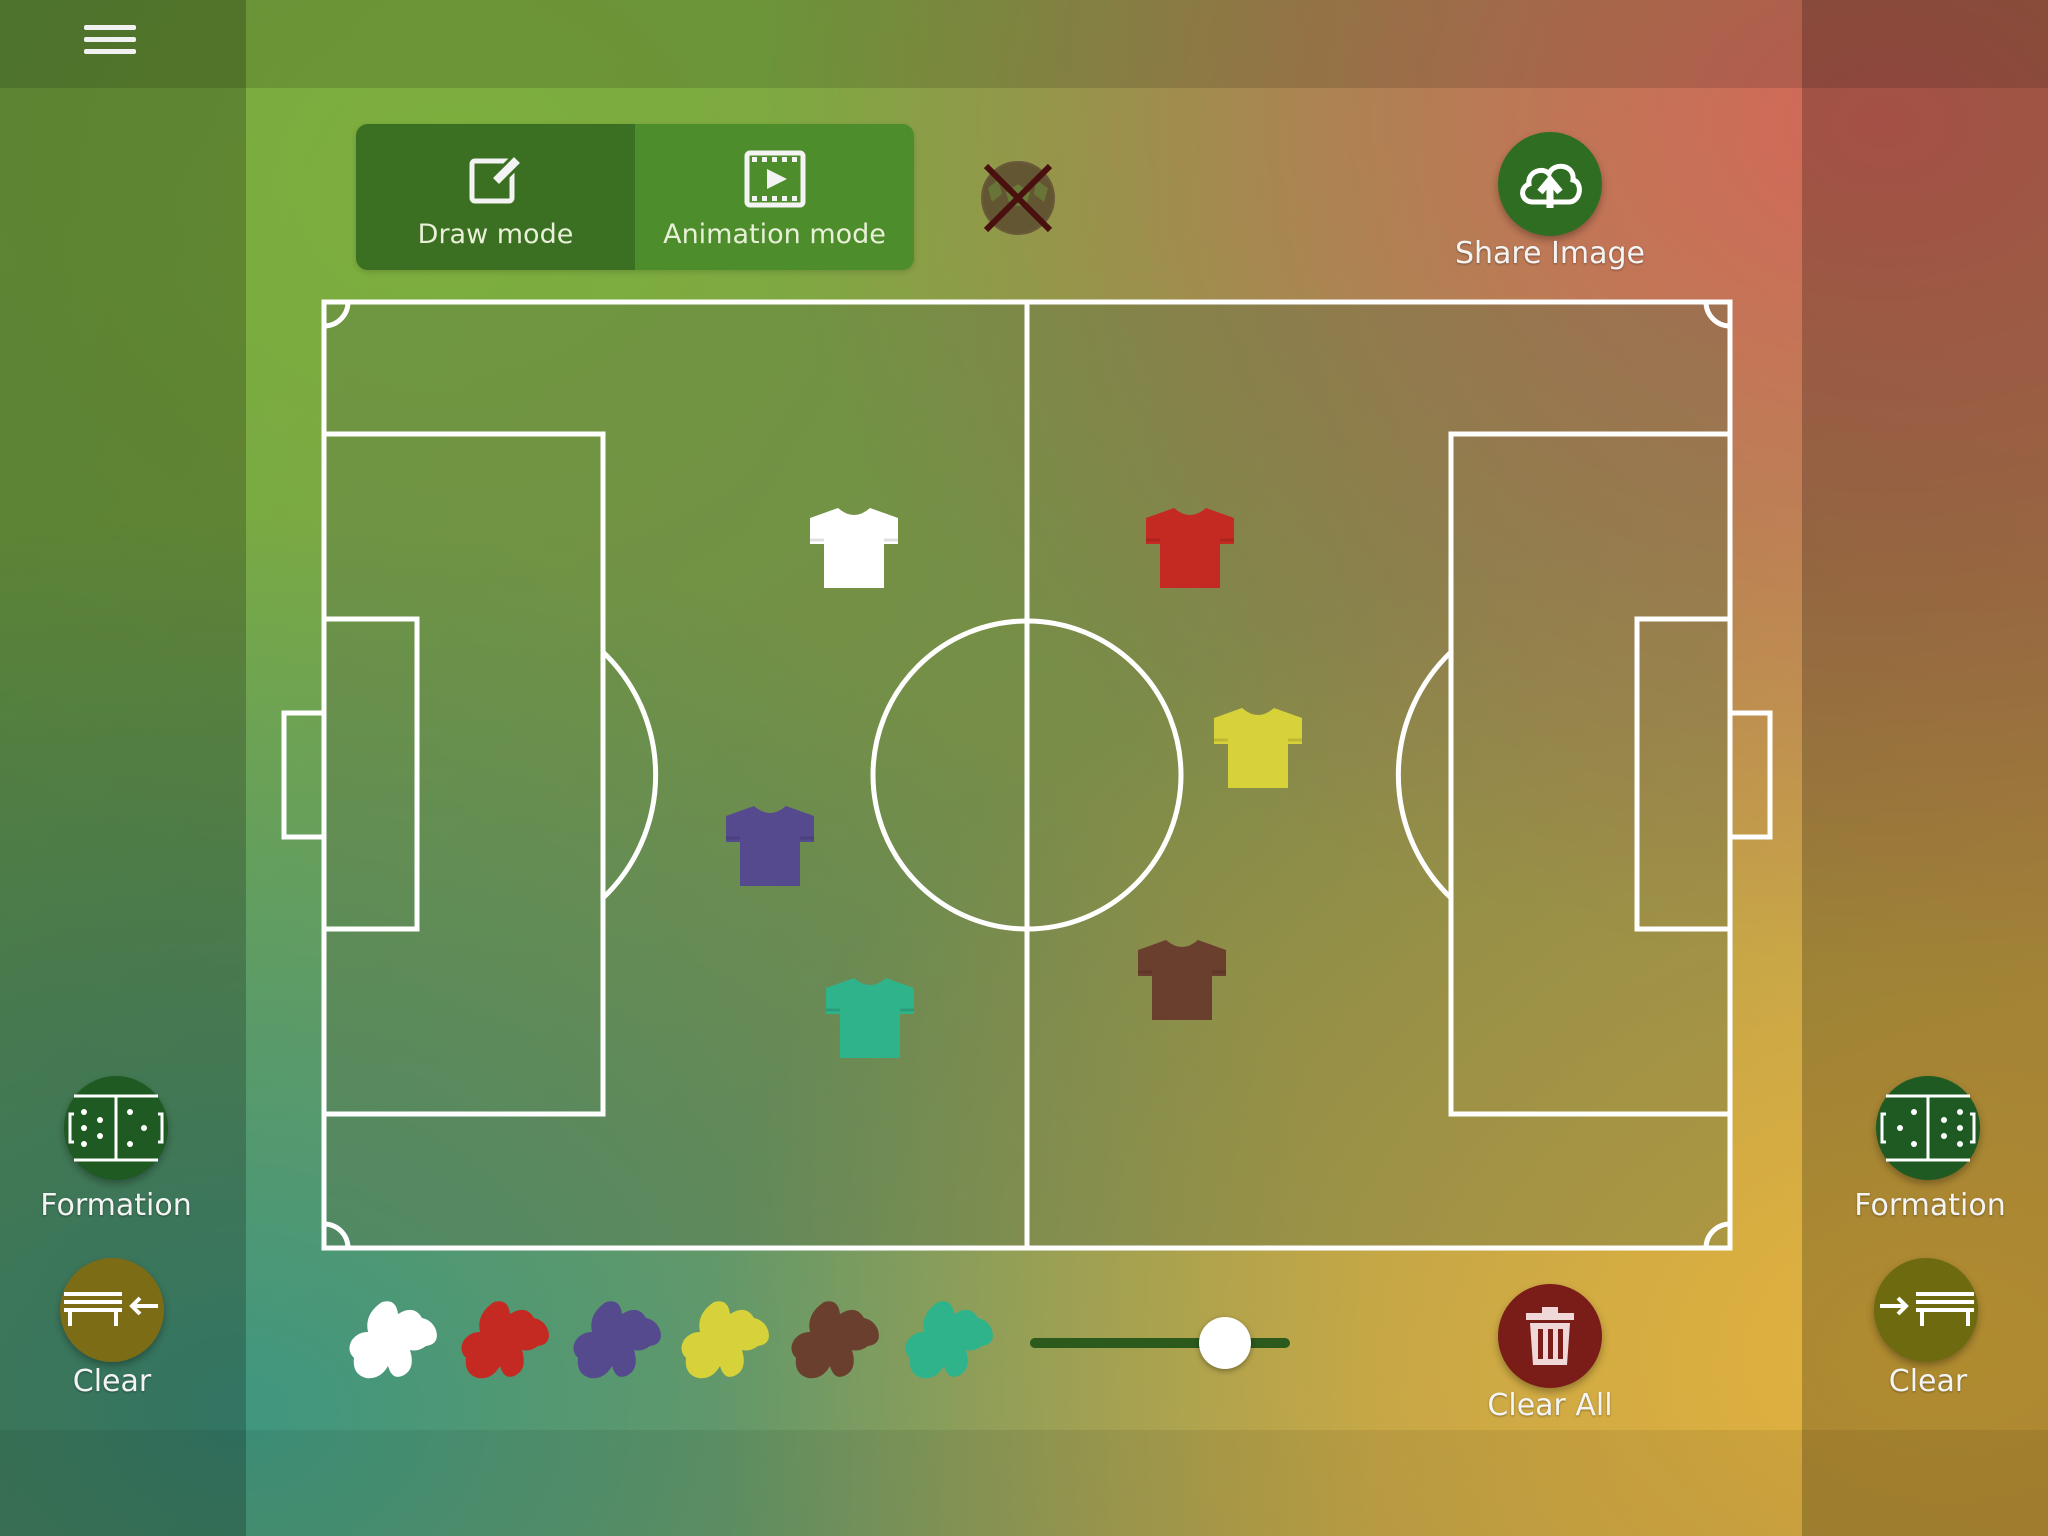 The image size is (2048, 1536). Describe the element at coordinates (496, 177) in the screenshot. I see `edit-icon` at that location.